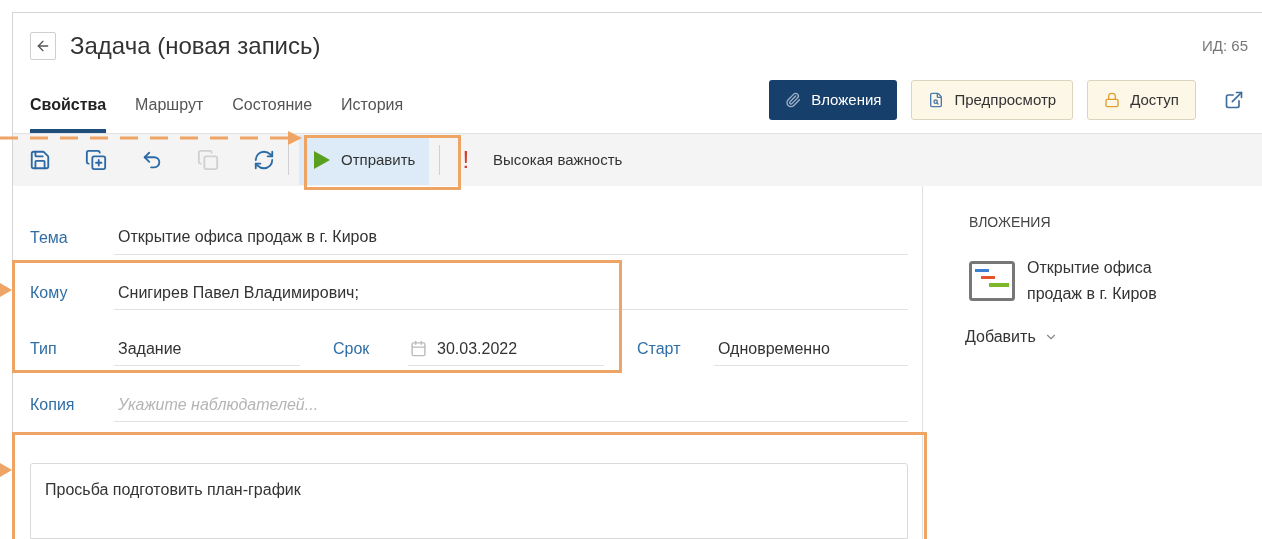 The image size is (1262, 539). What do you see at coordinates (992, 281) in the screenshot?
I see `gantt-file-icon` at bounding box center [992, 281].